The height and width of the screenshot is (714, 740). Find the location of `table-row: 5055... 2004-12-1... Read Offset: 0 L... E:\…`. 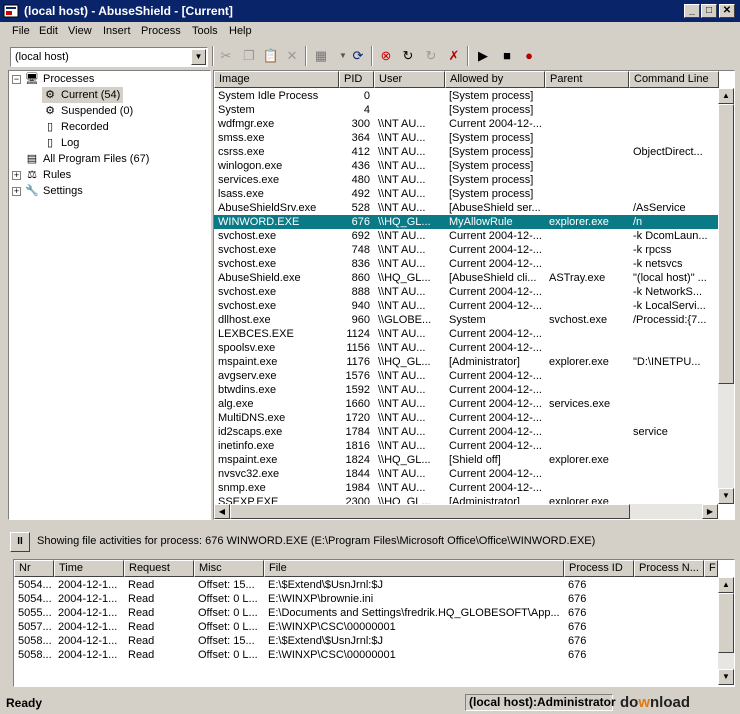

table-row: 5055... 2004-12-1... Read Offset: 0 L... E:\… is located at coordinates (366, 613).